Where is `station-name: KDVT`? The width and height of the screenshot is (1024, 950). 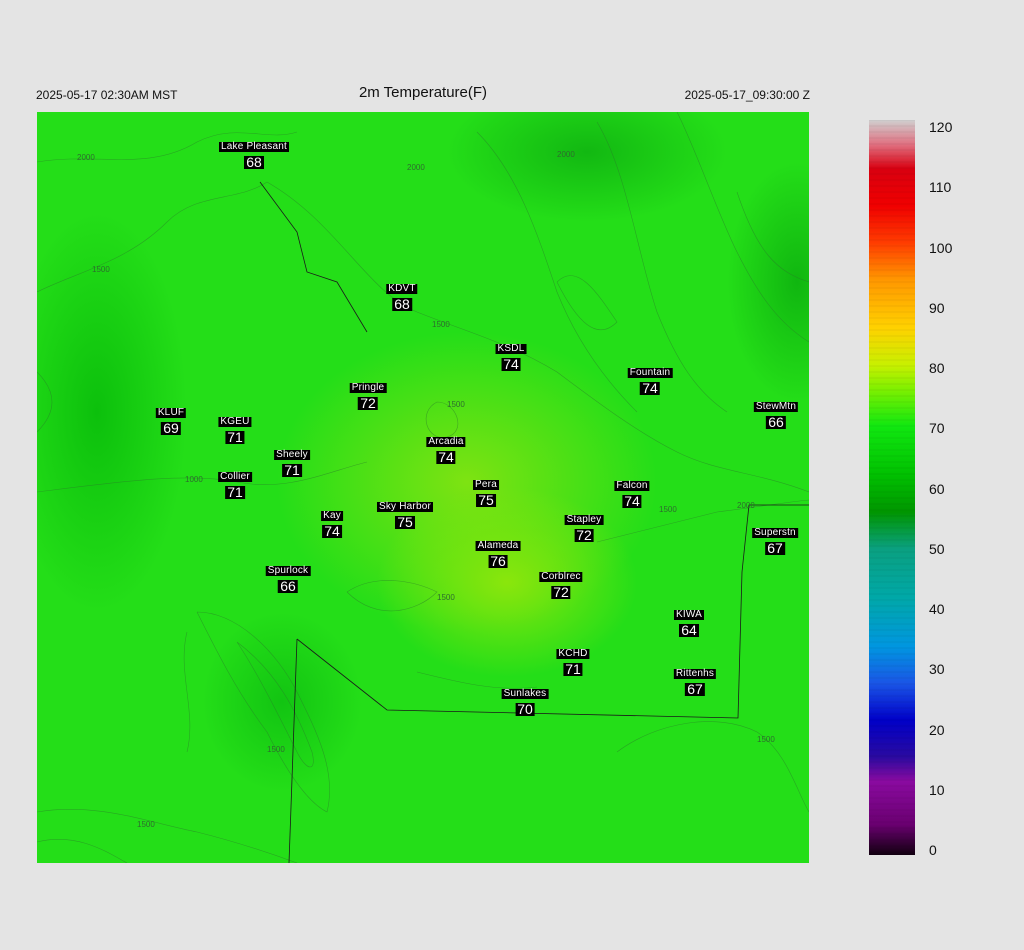
station-name: KDVT is located at coordinates (402, 288).